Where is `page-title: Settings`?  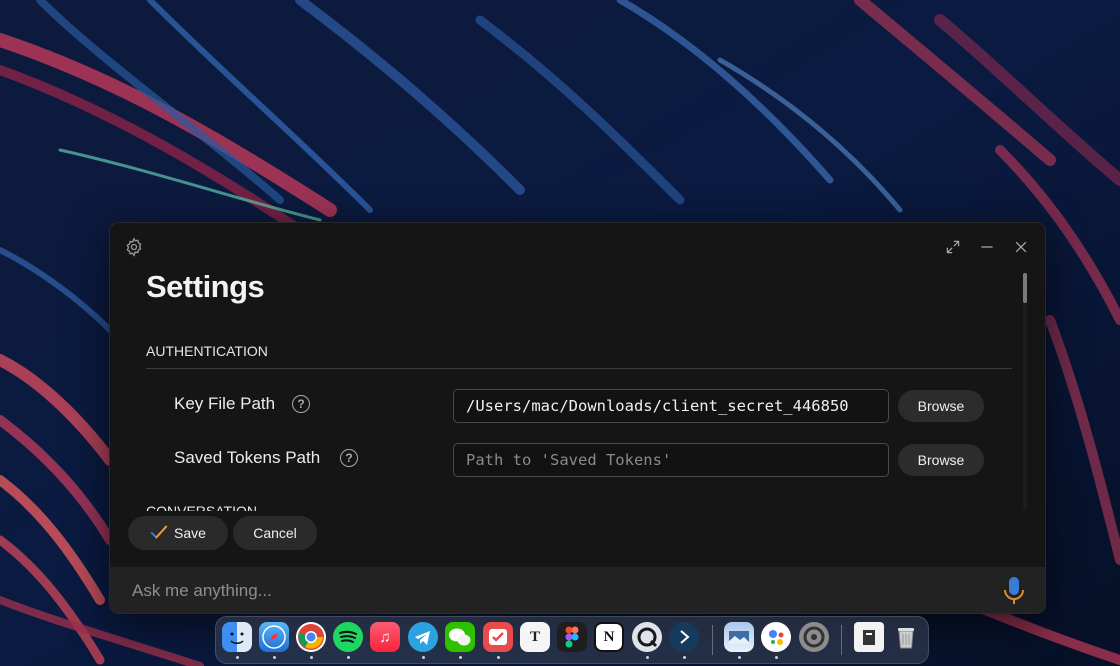 page-title: Settings is located at coordinates (205, 286).